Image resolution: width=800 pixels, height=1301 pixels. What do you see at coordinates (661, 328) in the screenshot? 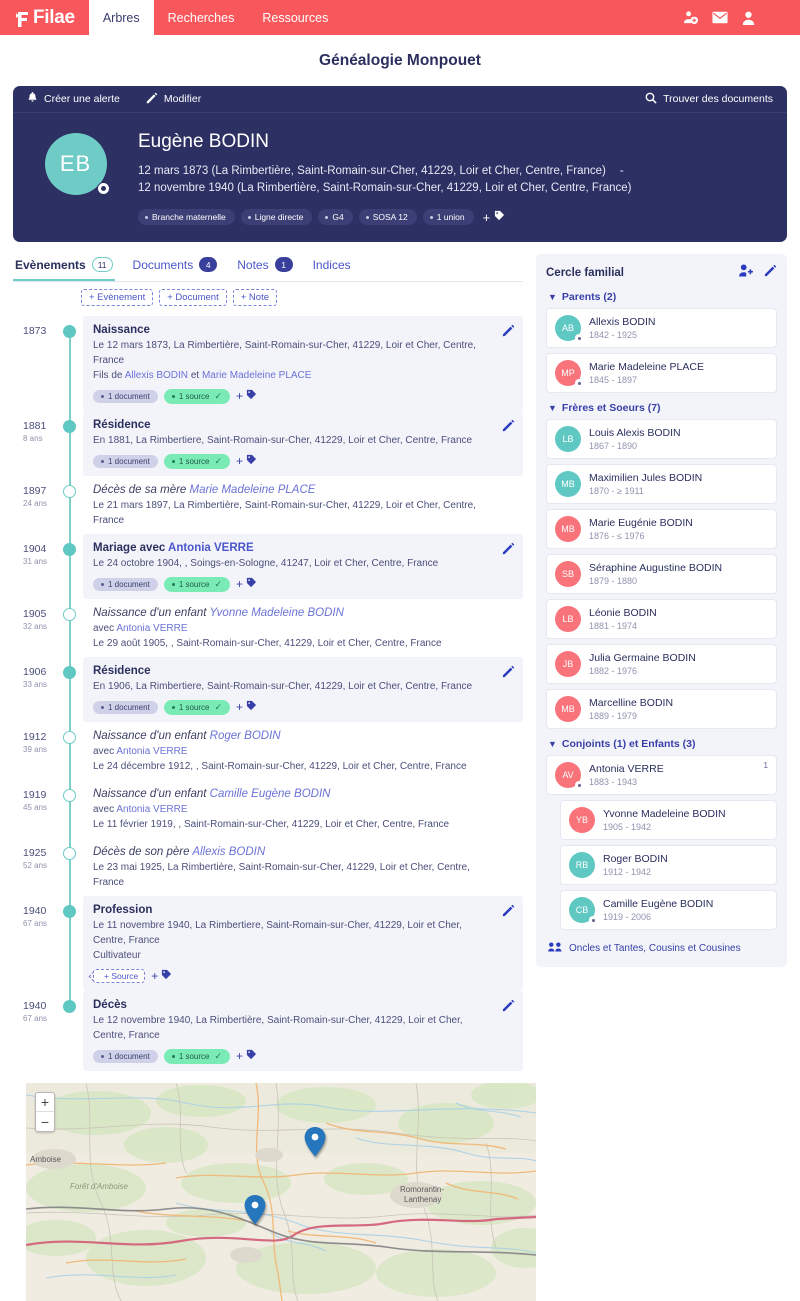
I see `family-member-card: AB Allexis BODIN 1842 - 1925` at bounding box center [661, 328].